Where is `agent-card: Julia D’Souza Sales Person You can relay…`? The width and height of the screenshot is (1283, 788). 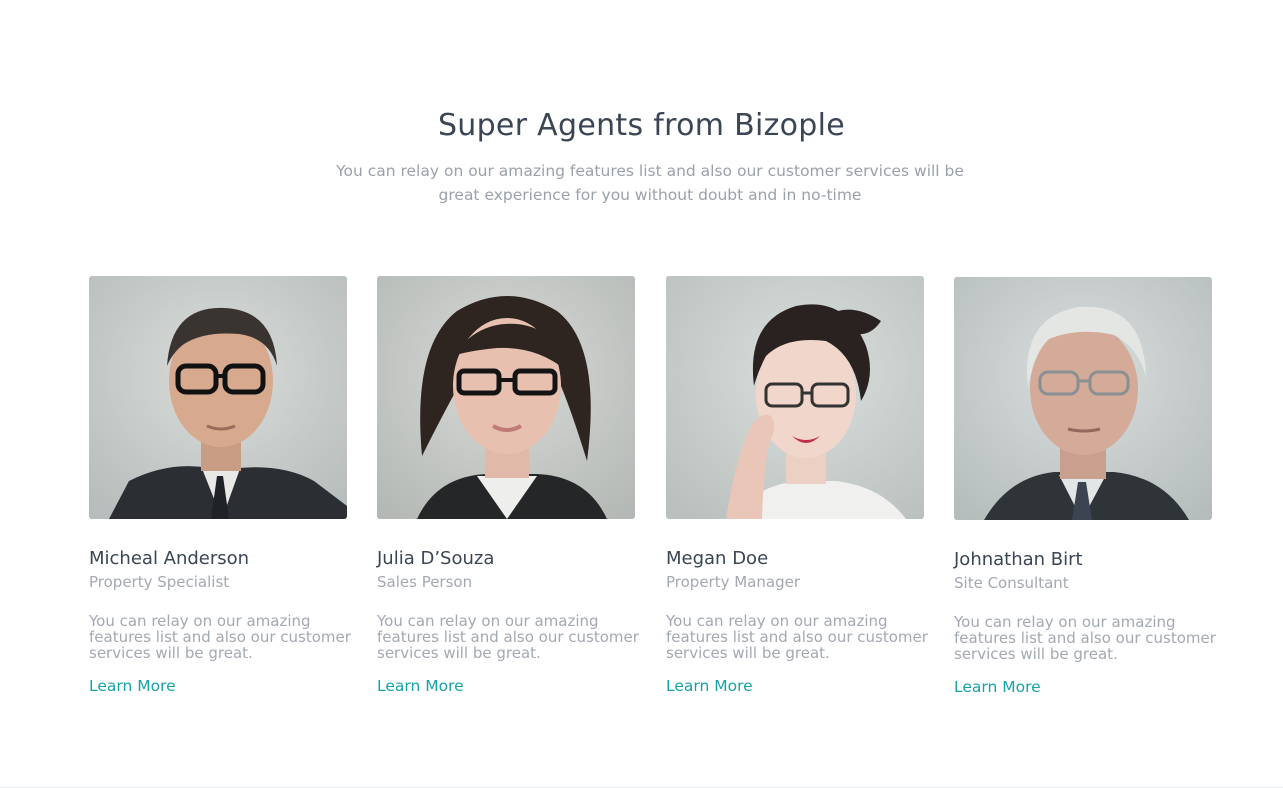 agent-card: Julia D’Souza Sales Person You can relay… is located at coordinates (508, 485).